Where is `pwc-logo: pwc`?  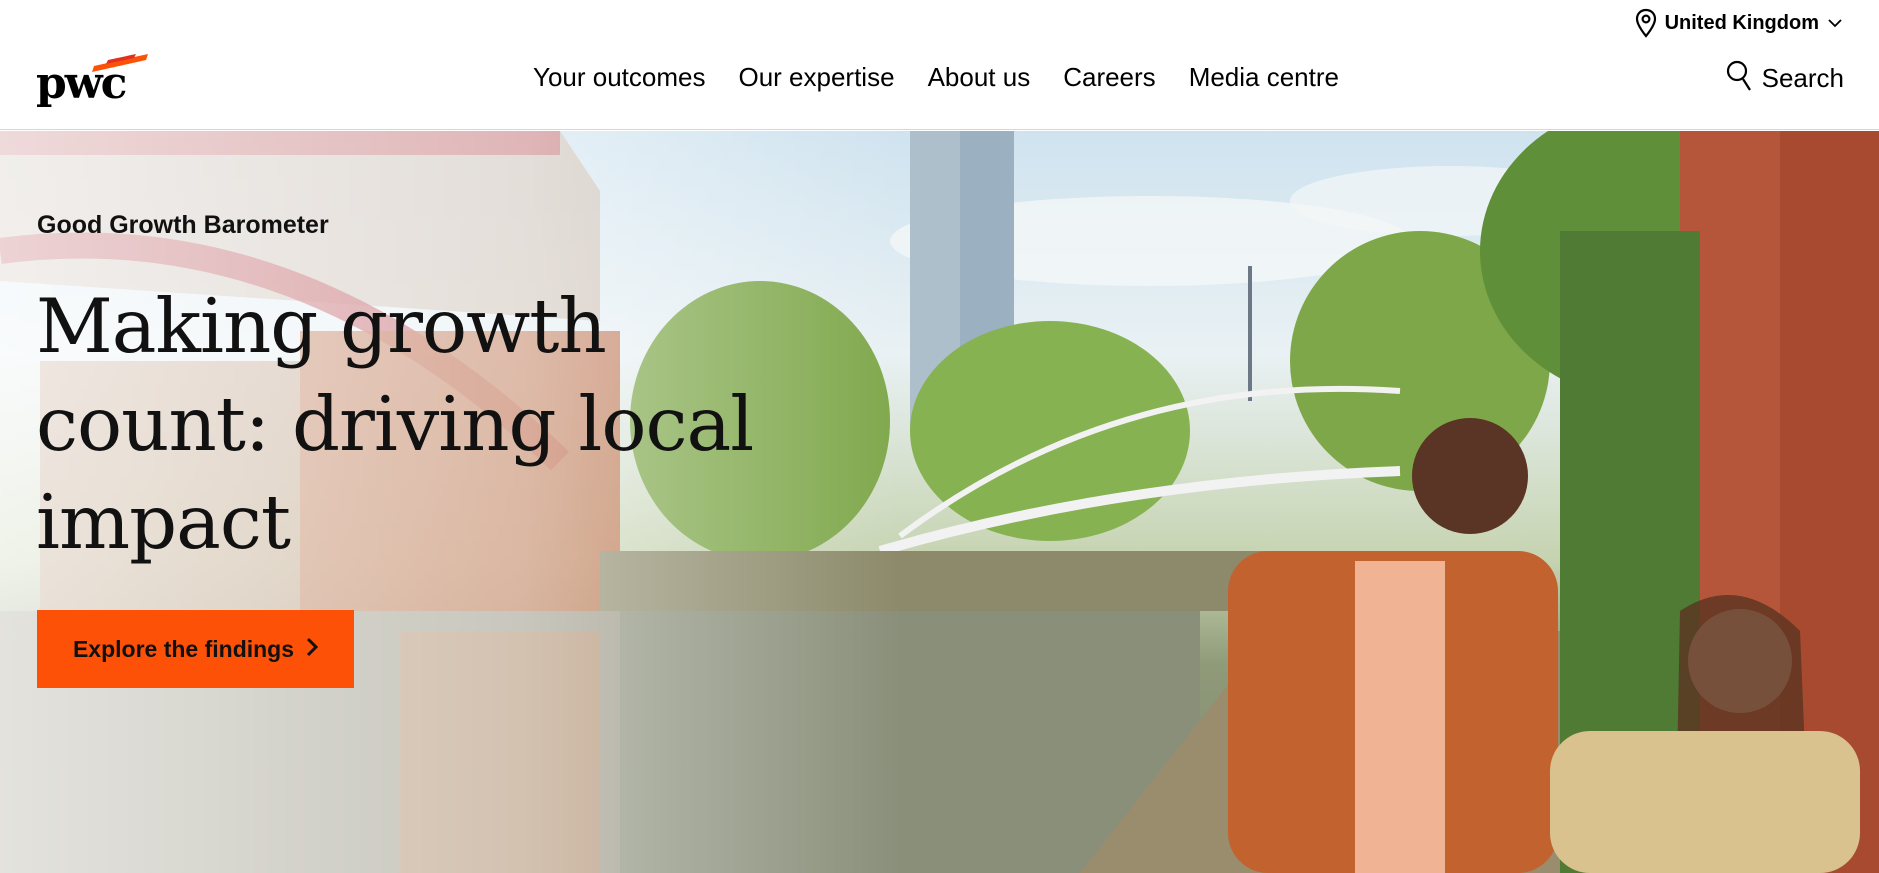
pwc-logo: pwc is located at coordinates (92, 80).